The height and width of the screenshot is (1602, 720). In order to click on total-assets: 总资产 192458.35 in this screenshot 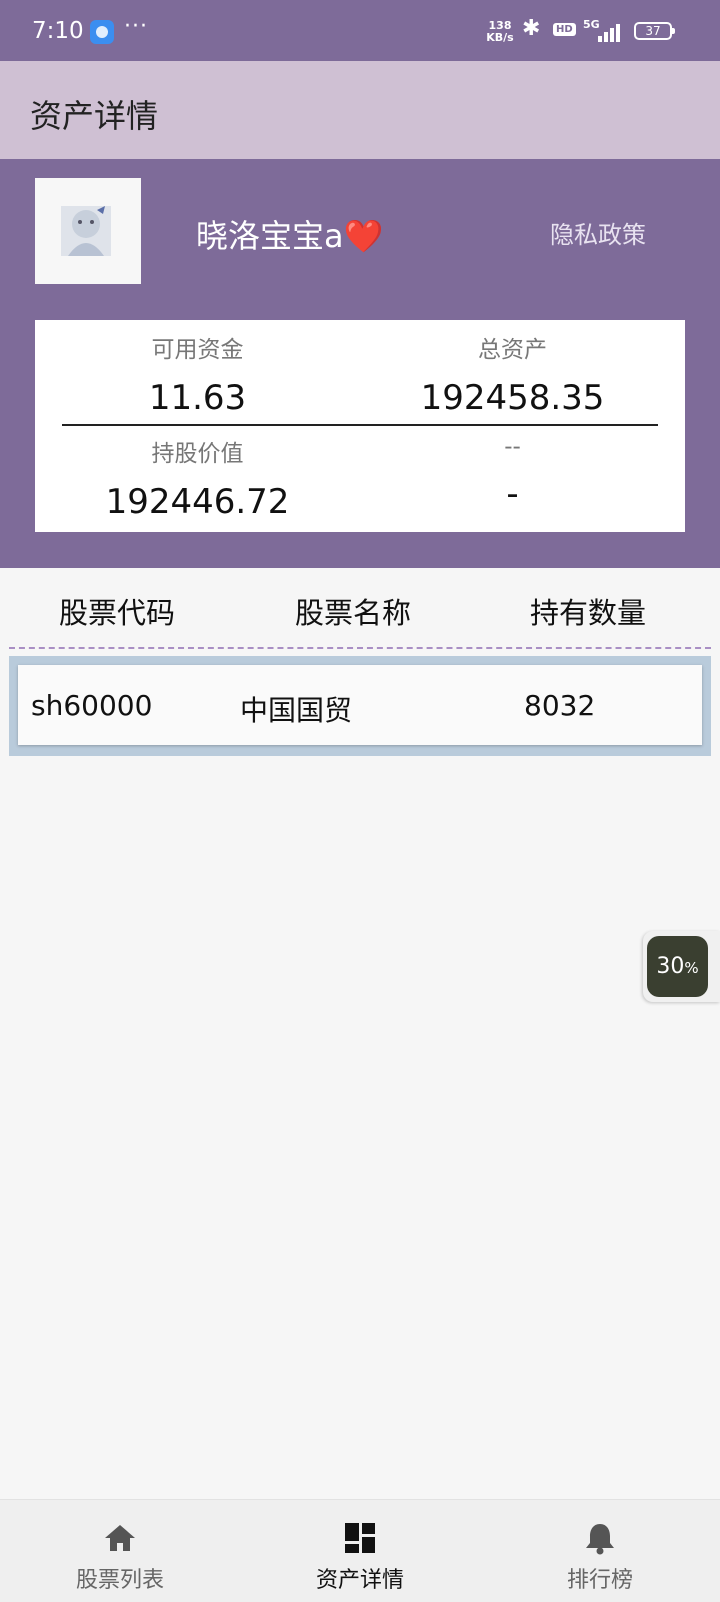, I will do `click(512, 374)`.